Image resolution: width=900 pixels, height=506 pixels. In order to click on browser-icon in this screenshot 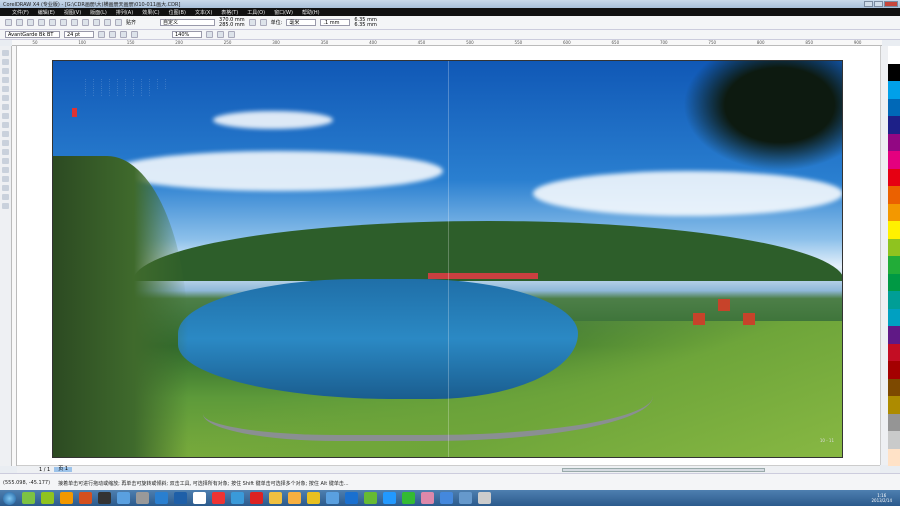, I will do `click(237, 498)`.